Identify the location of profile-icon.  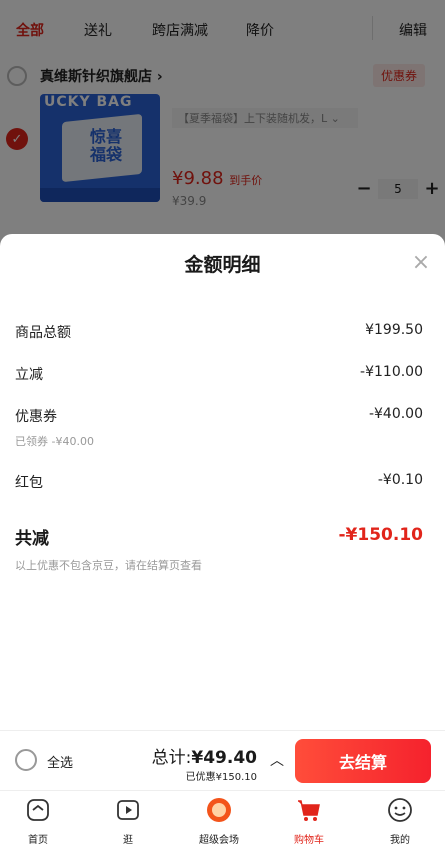
(400, 810).